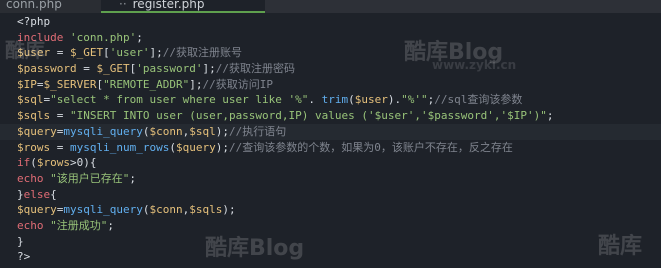 The image size is (661, 268). I want to click on code-token: [, so click(106, 53).